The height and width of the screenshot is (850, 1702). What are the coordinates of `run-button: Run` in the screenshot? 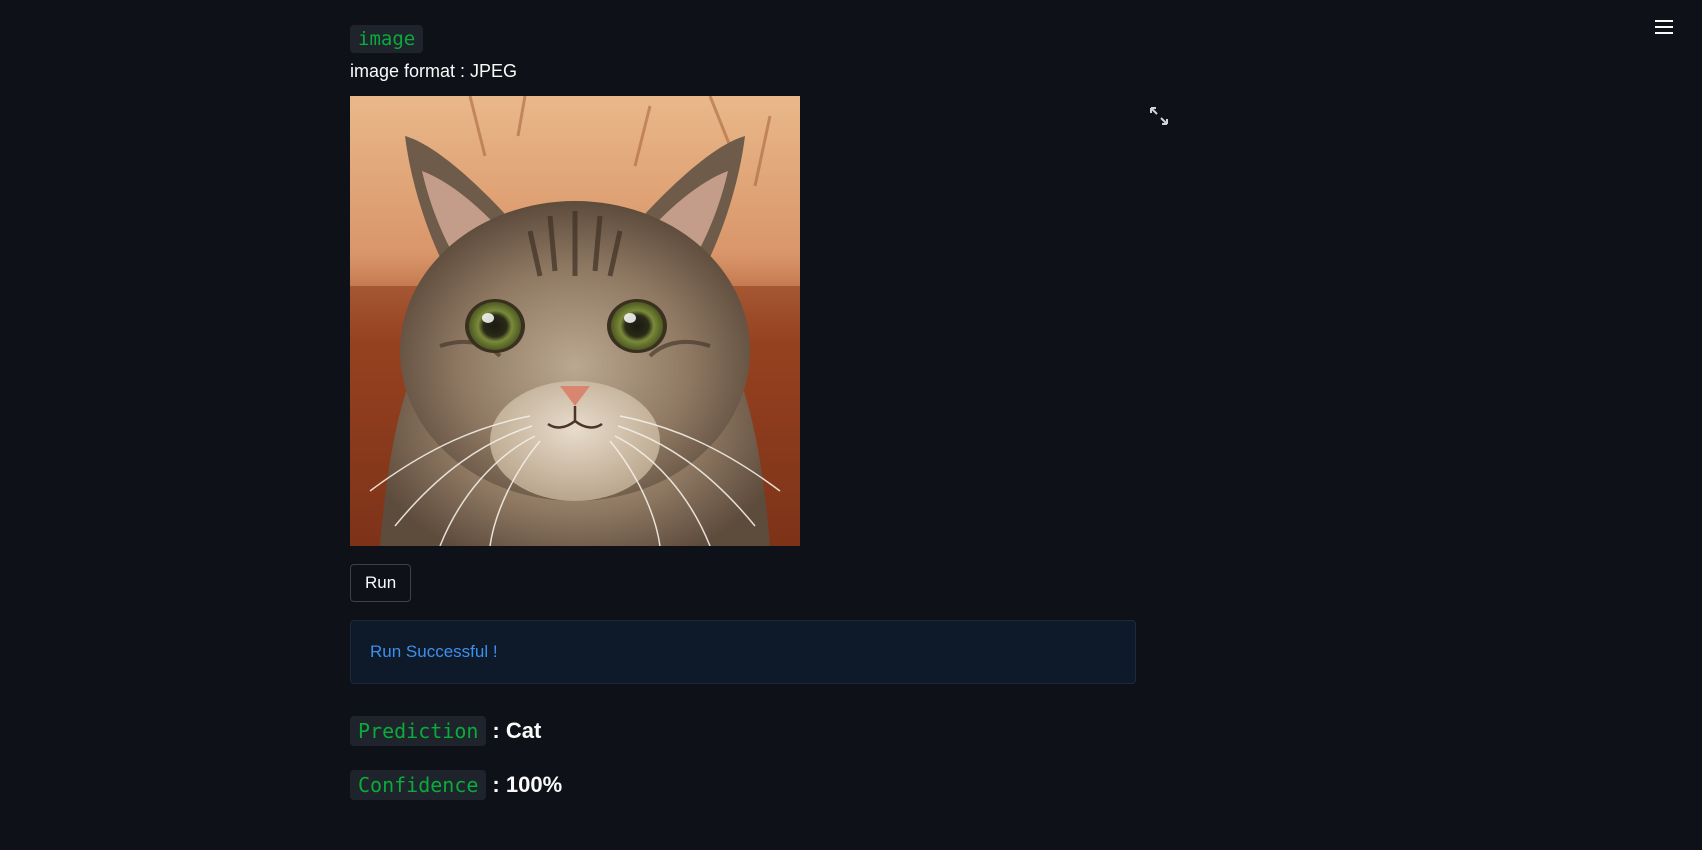 It's located at (381, 583).